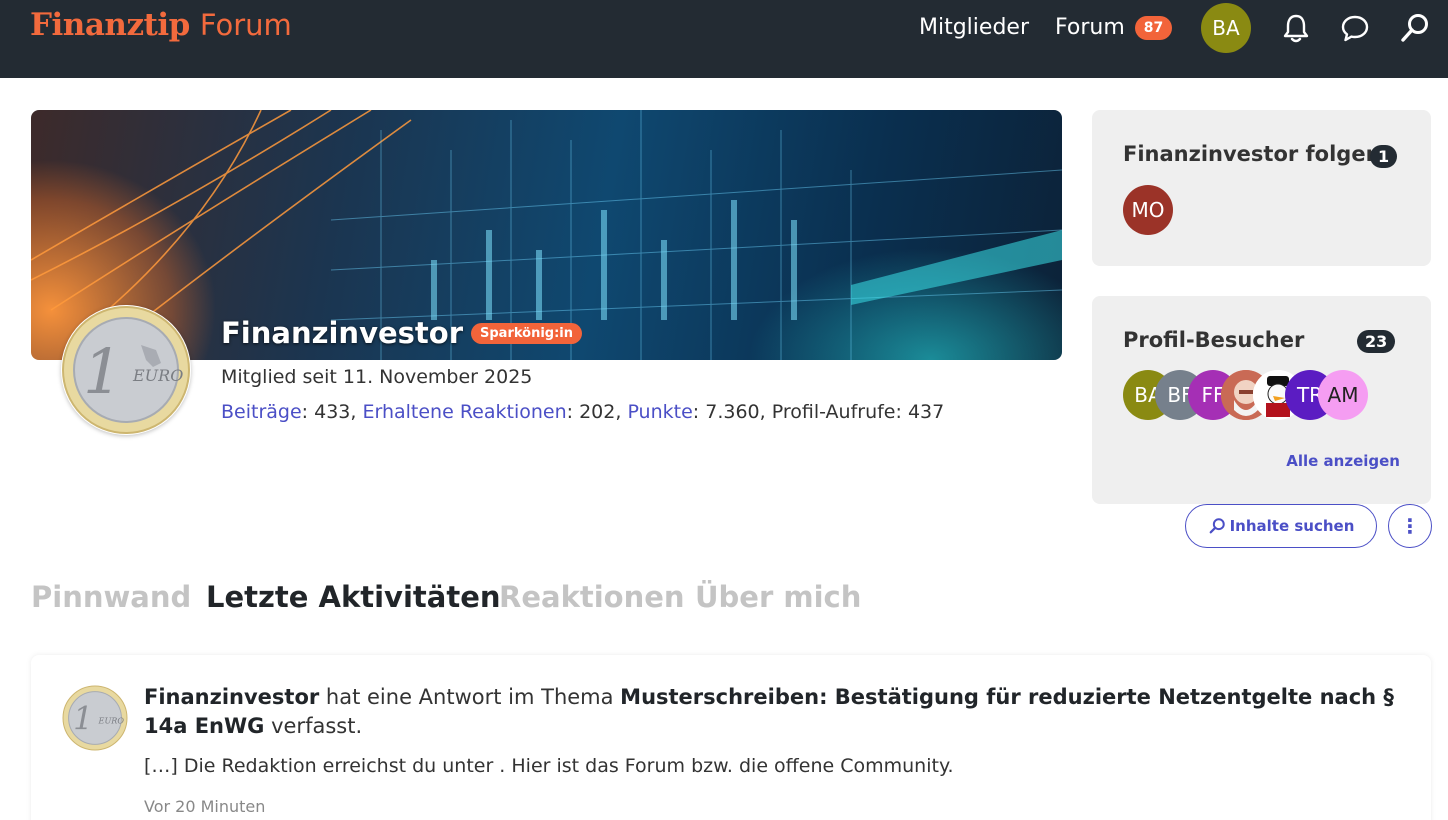  Describe the element at coordinates (1410, 526) in the screenshot. I see `more-options-button: ⋮` at that location.